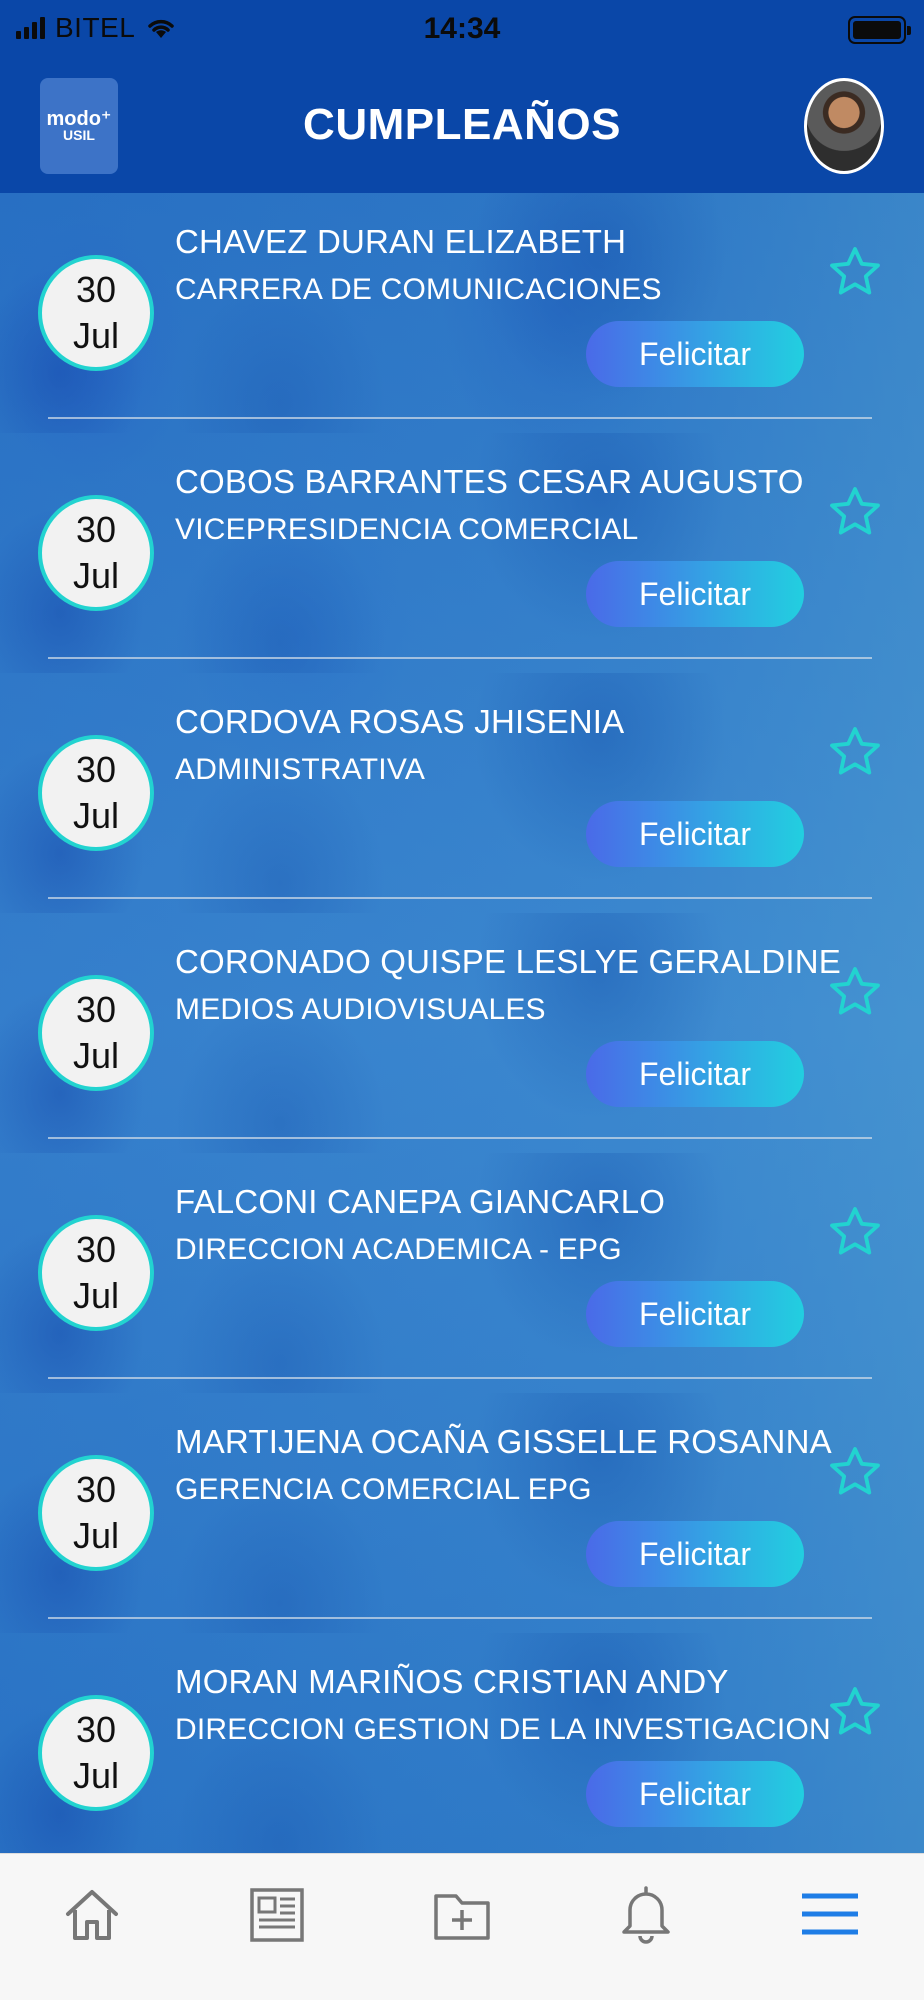  I want to click on person-name: MORAN MARIÑOS CRISTIAN ANDY, so click(452, 1681).